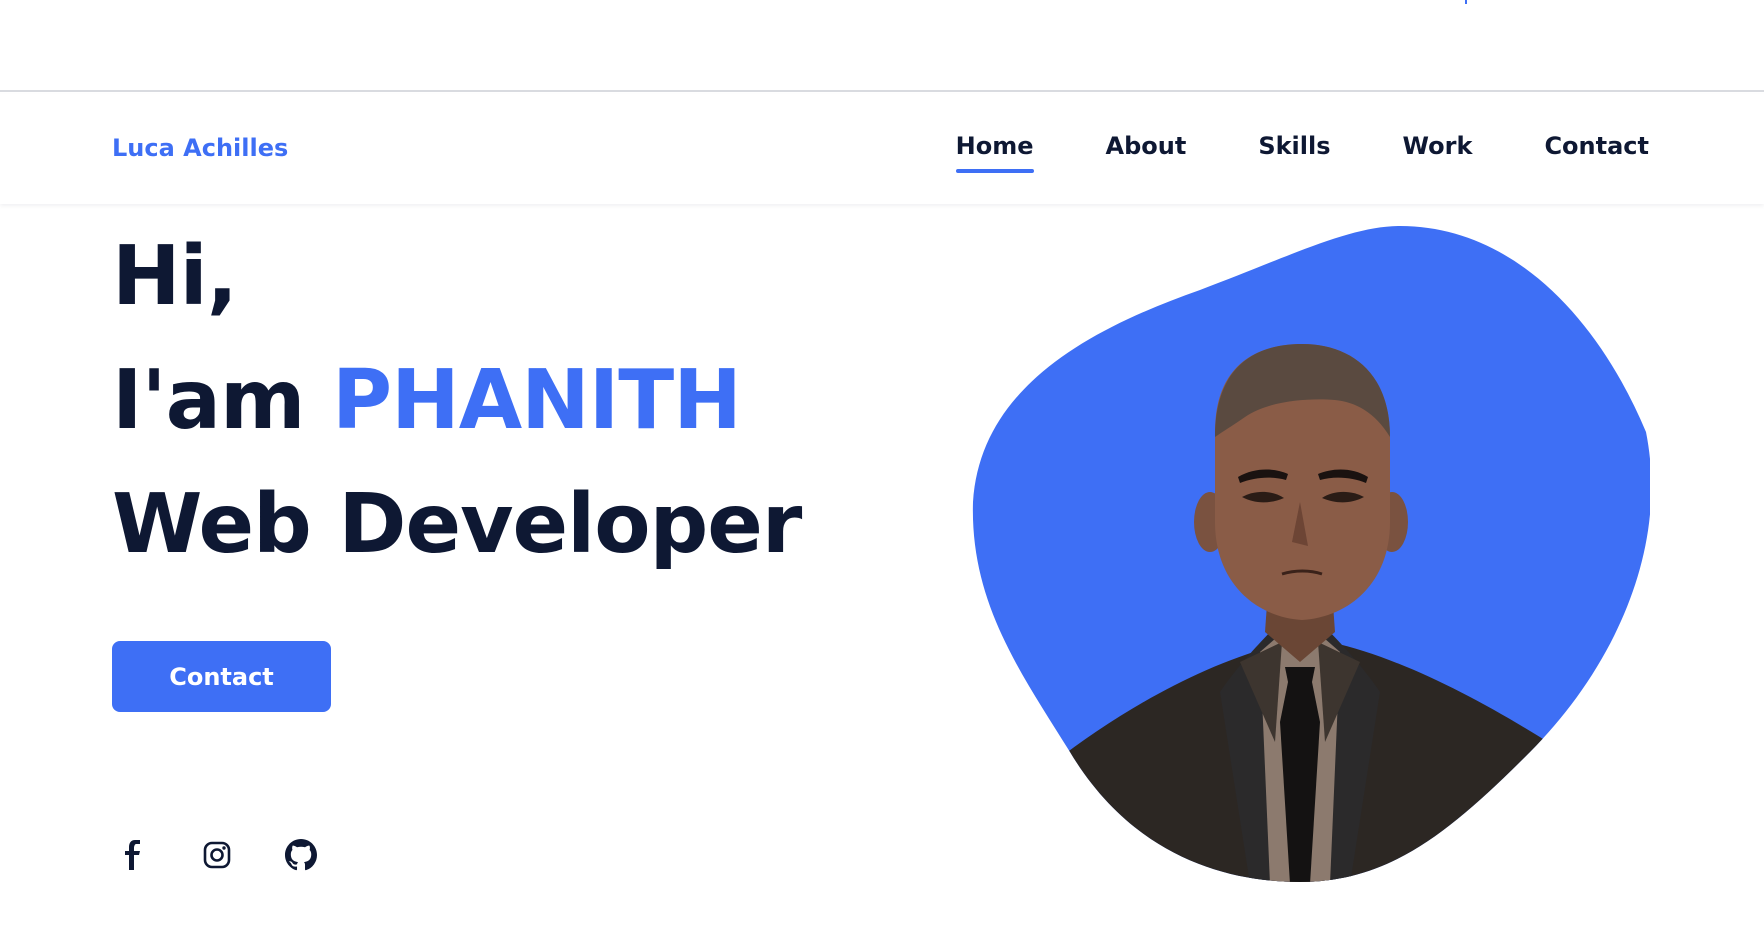 This screenshot has width=1764, height=929. What do you see at coordinates (994, 152) in the screenshot?
I see `nav-home: Home` at bounding box center [994, 152].